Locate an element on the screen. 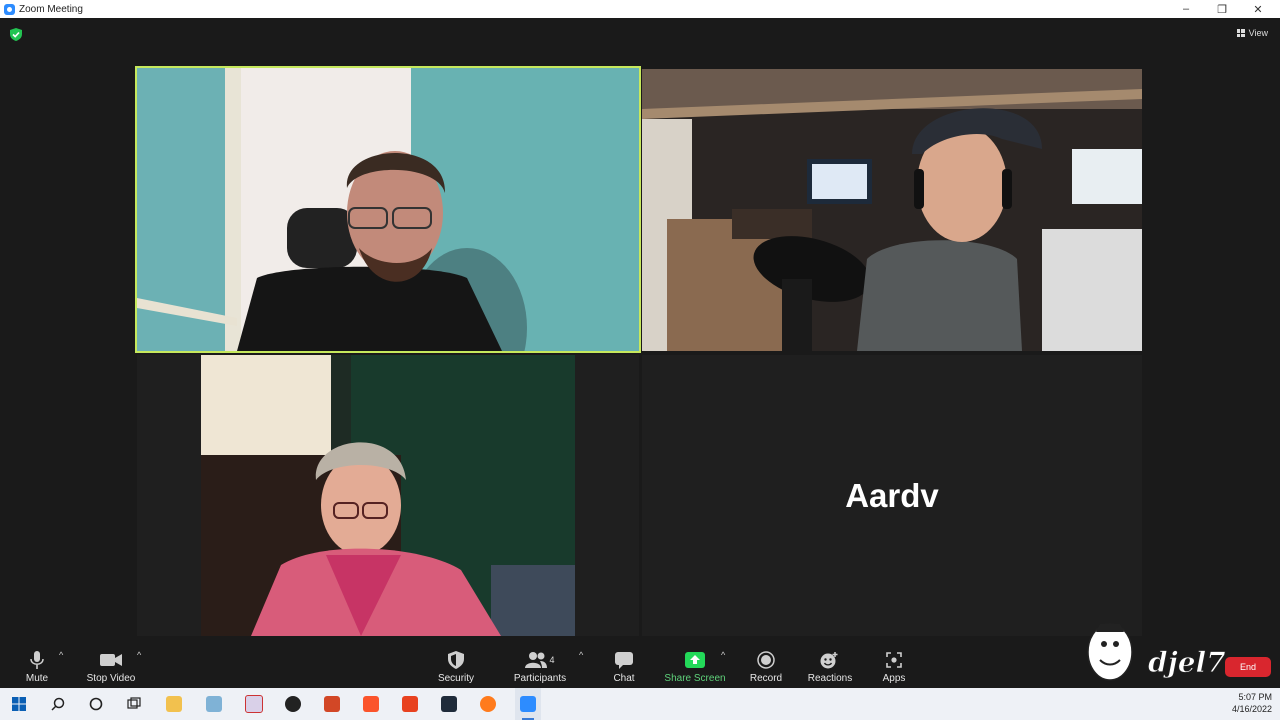 The image size is (1280, 720). clock-time: 5:07 PM is located at coordinates (1255, 697).